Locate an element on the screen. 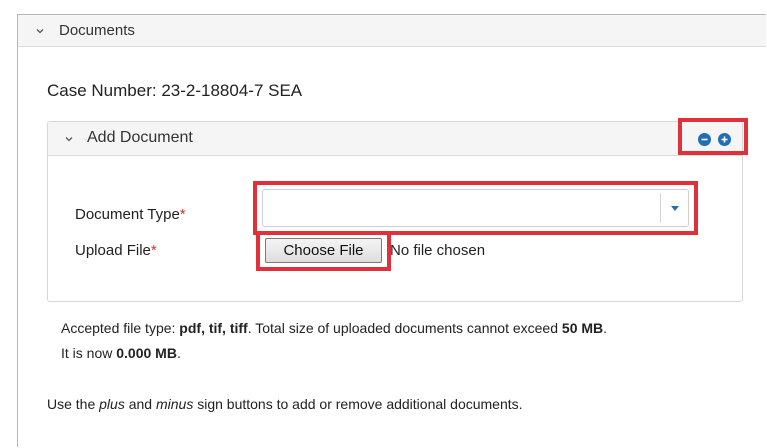  accepted-types: pdf, tif, tiff is located at coordinates (213, 328).